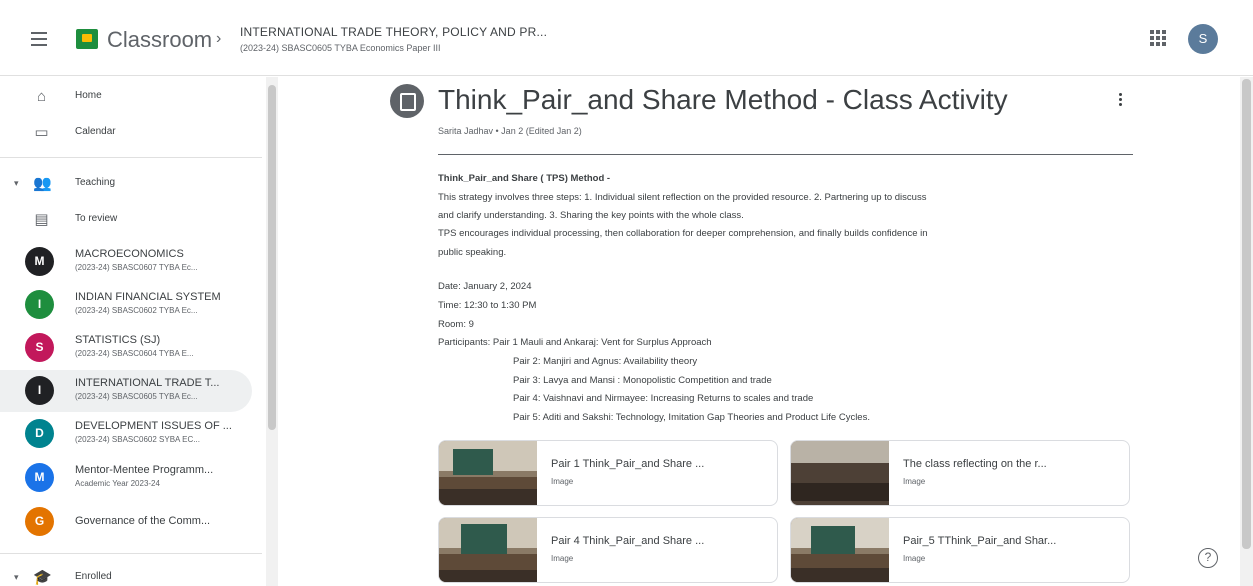 This screenshot has width=1253, height=586. Describe the element at coordinates (485, 286) in the screenshot. I see `post-date: Date: January 2, 2024` at that location.